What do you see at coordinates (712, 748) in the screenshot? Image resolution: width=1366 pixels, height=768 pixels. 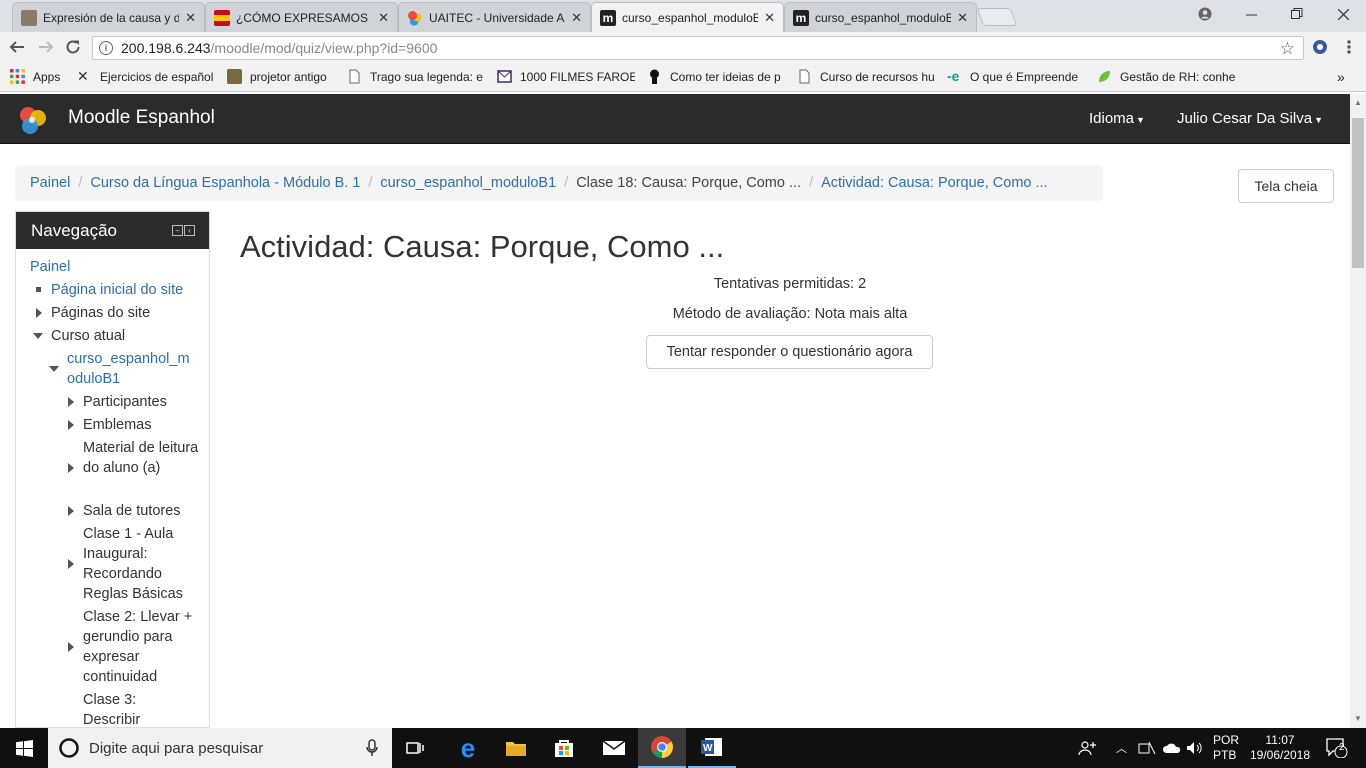 I see `word-taskbar-icon: W` at bounding box center [712, 748].